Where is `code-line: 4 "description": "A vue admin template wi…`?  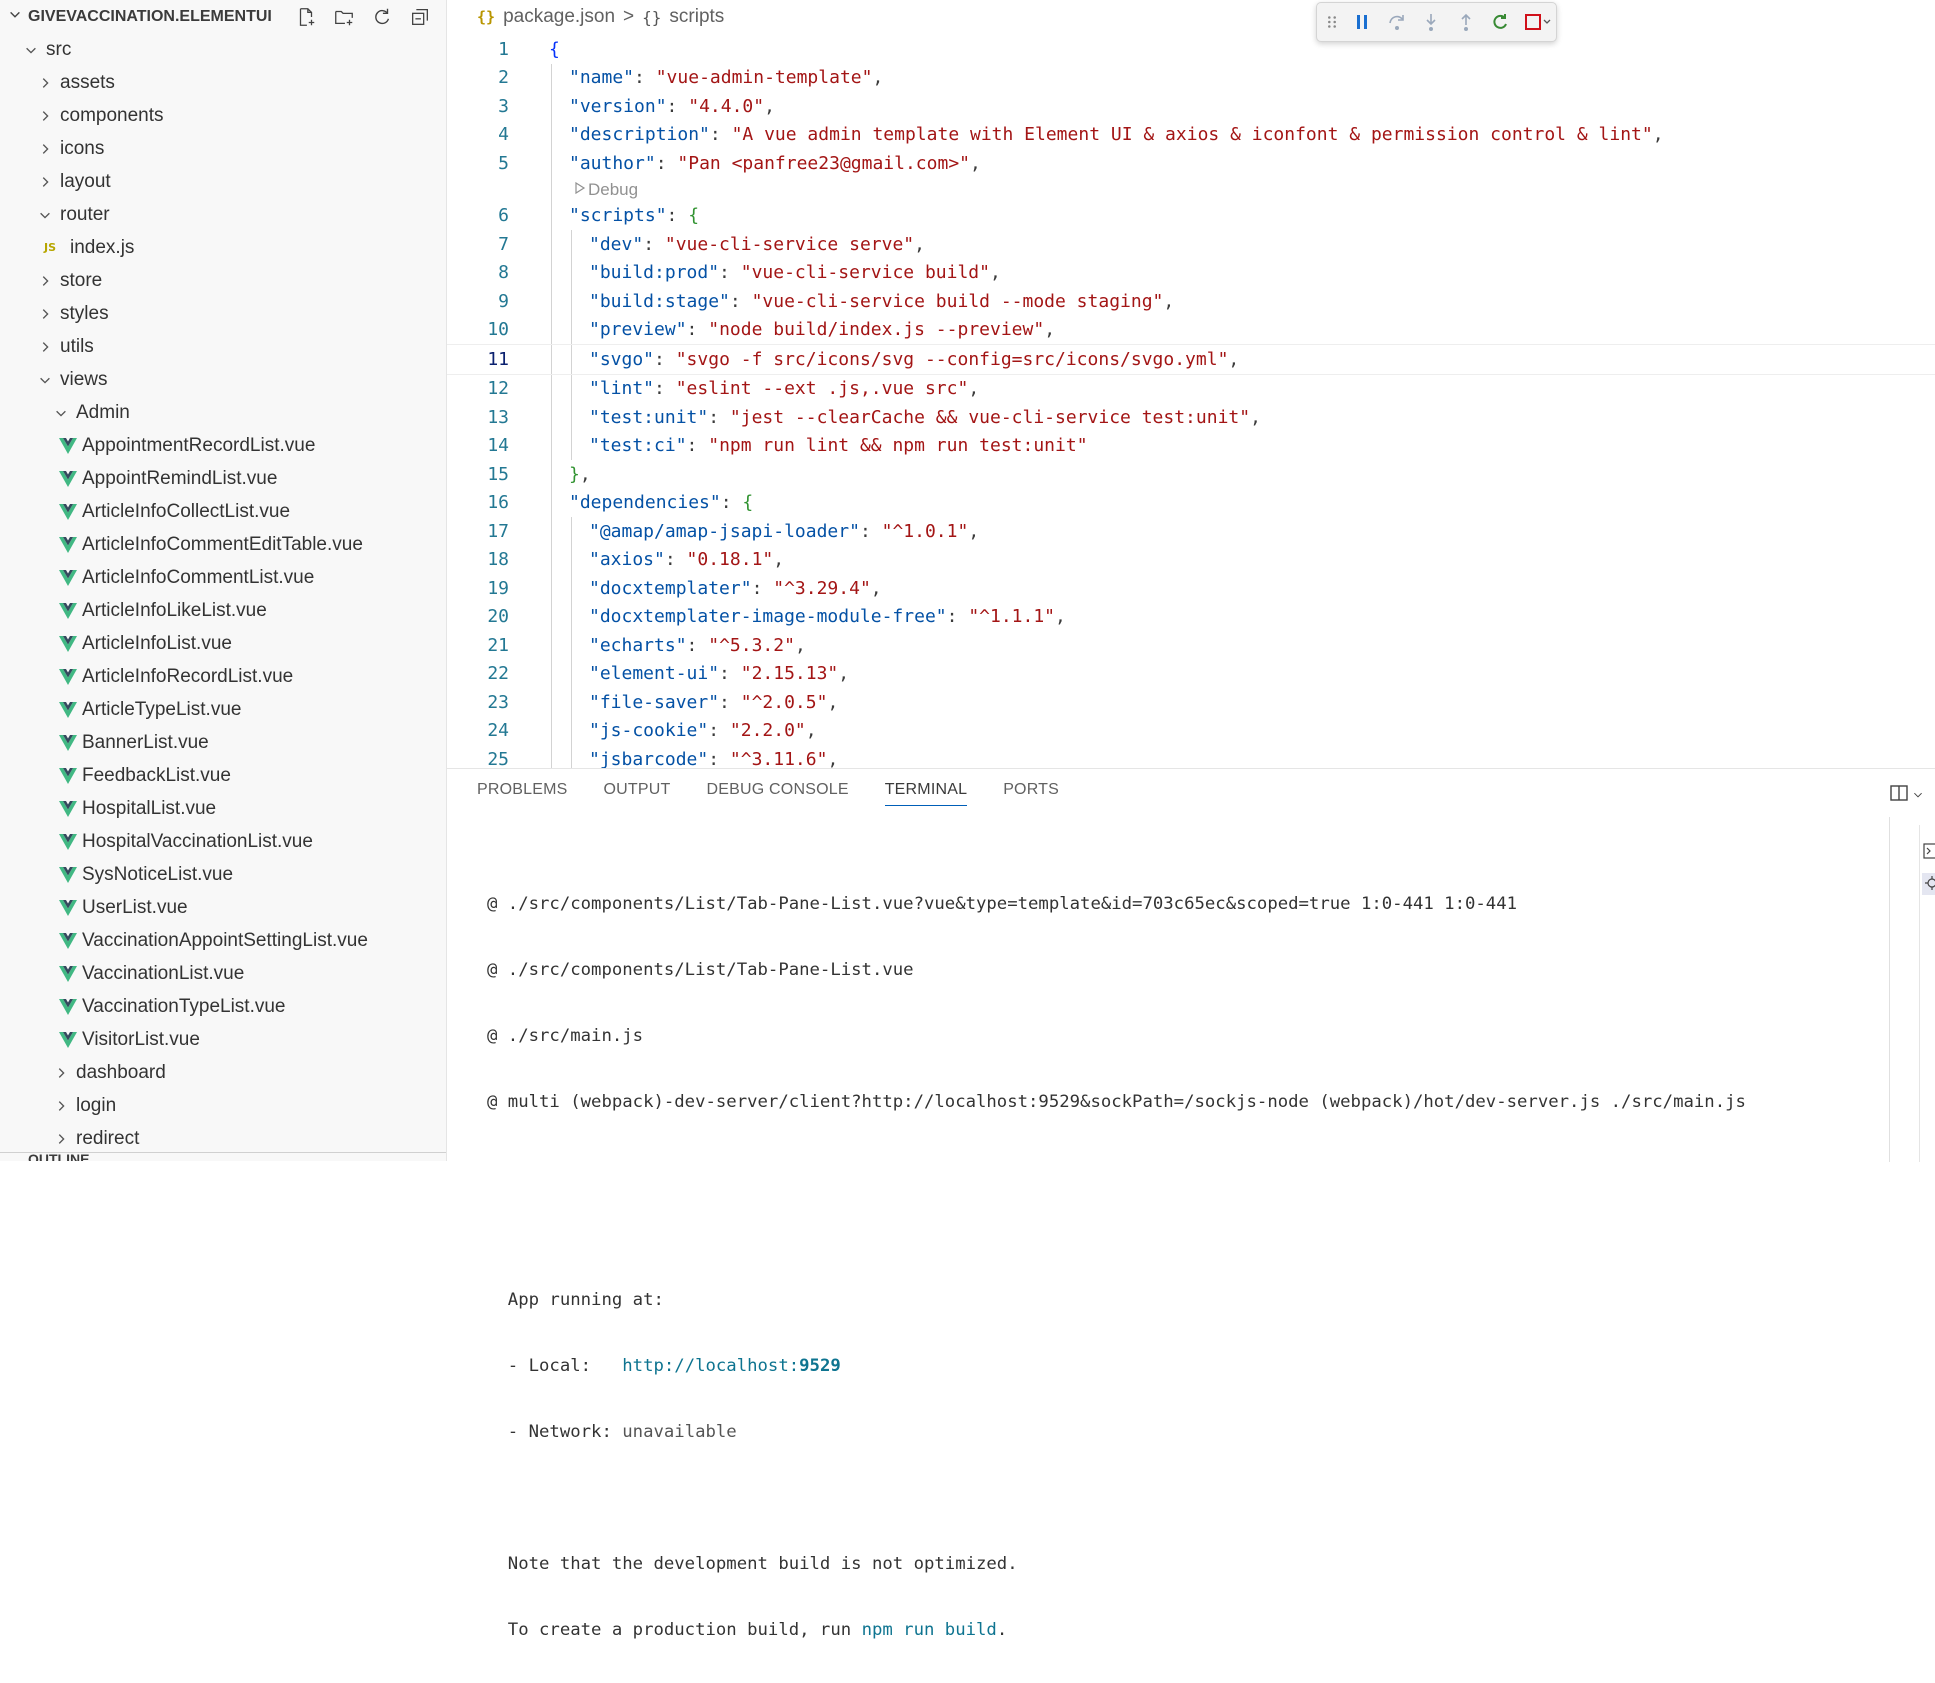 code-line: 4 "description": "A vue admin template wi… is located at coordinates (1191, 134).